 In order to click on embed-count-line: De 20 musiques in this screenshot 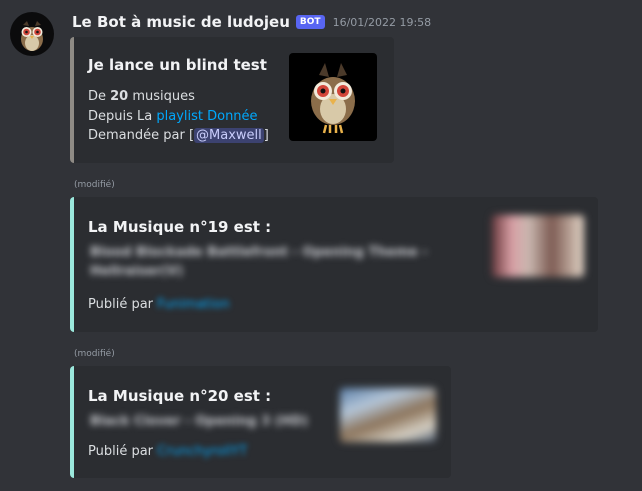, I will do `click(141, 96)`.